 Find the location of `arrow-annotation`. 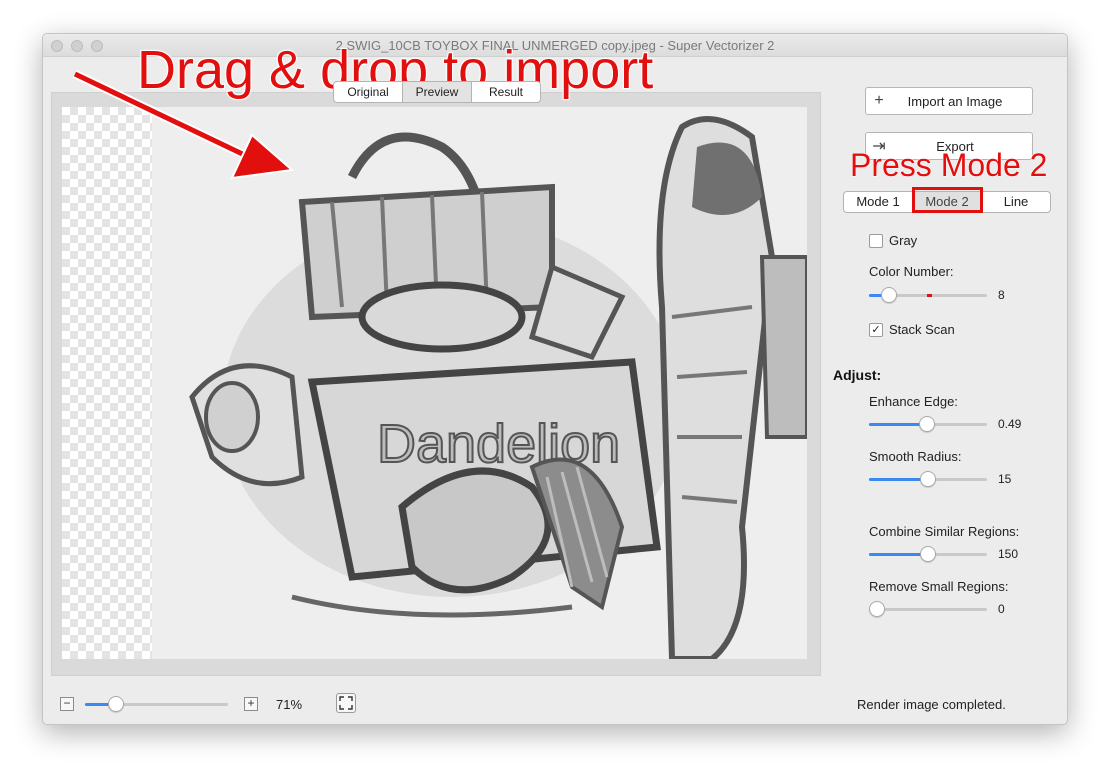

arrow-annotation is located at coordinates (184, 124).